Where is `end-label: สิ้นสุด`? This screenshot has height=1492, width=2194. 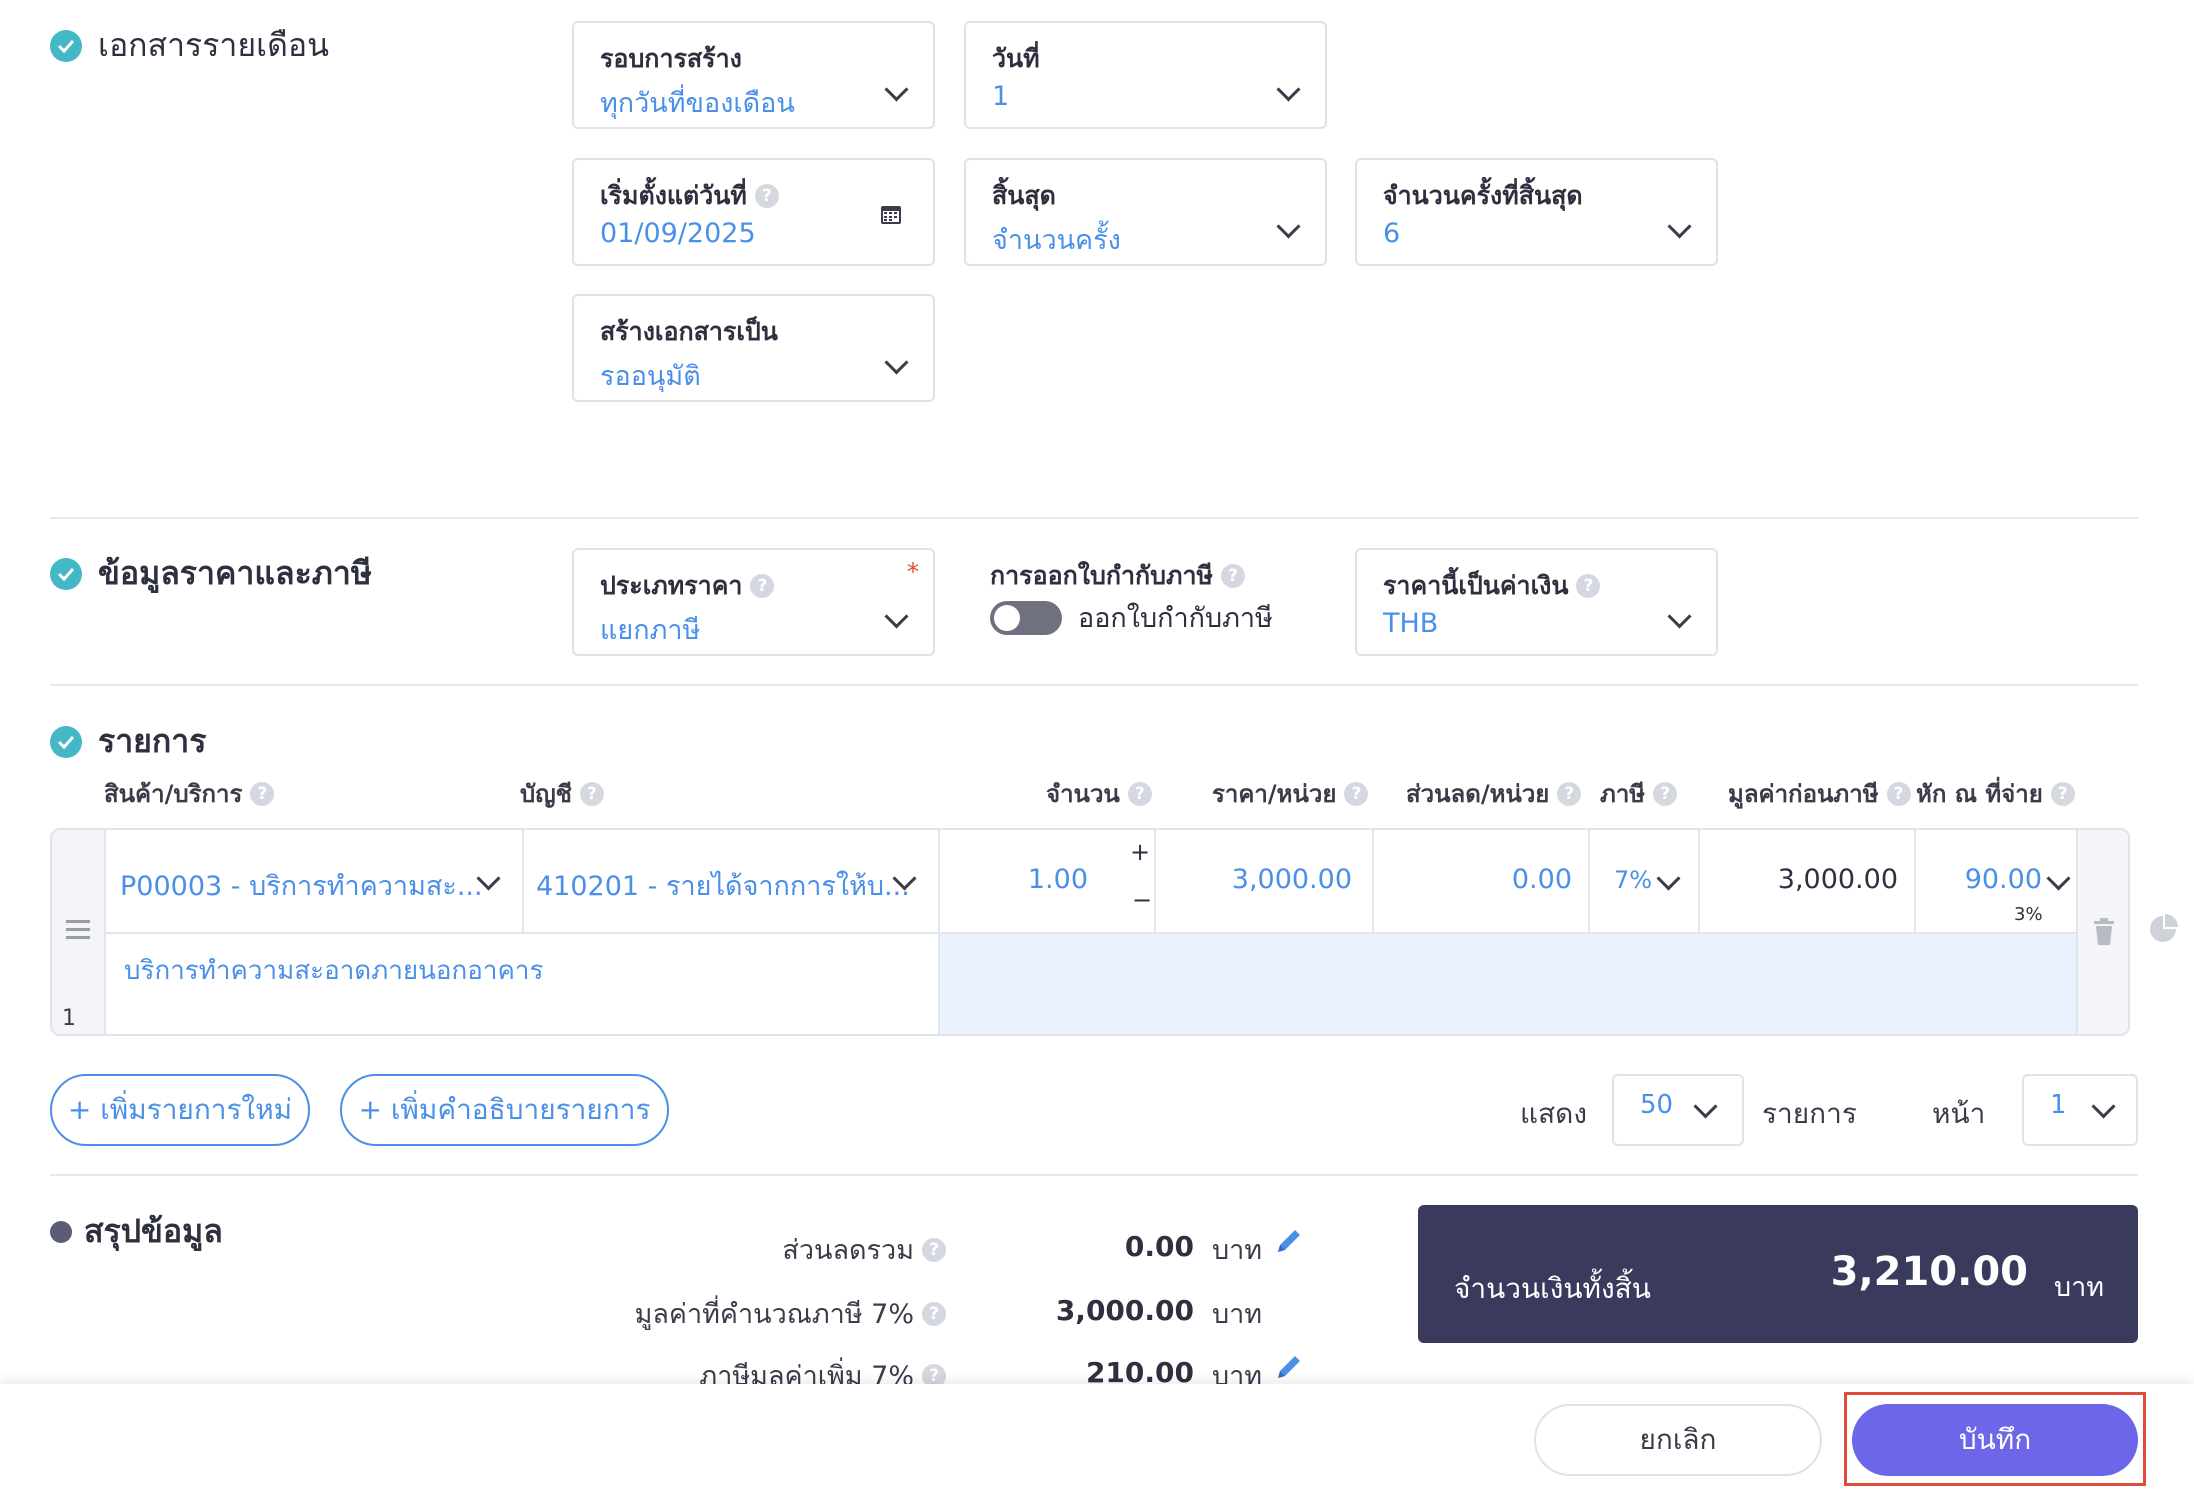
end-label: สิ้นสุด is located at coordinates (1024, 195).